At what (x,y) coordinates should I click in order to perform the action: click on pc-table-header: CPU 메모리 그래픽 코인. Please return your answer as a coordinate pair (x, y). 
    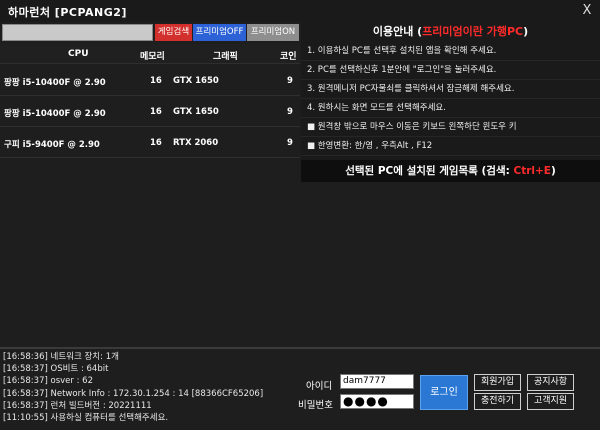
    Looking at the image, I should click on (150, 54).